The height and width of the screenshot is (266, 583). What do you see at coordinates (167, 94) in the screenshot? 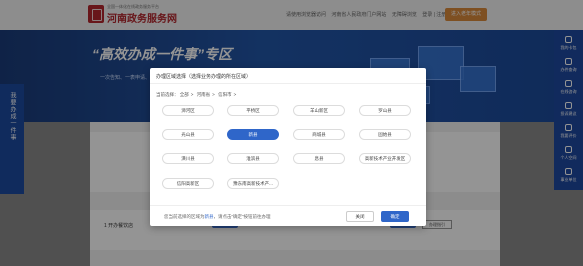
I see `breadcrumb-label: 当前选择：` at bounding box center [167, 94].